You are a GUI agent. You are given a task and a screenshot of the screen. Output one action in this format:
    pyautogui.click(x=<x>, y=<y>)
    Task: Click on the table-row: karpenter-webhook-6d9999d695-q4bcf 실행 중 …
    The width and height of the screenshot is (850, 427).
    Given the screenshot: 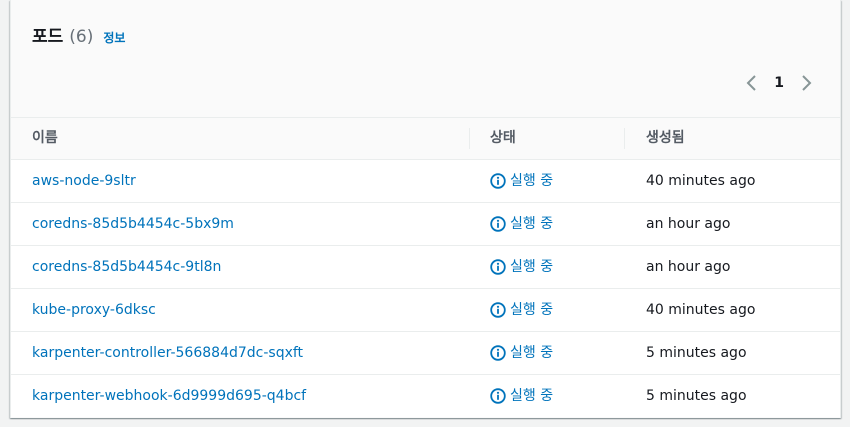 What is the action you would take?
    pyautogui.click(x=425, y=396)
    